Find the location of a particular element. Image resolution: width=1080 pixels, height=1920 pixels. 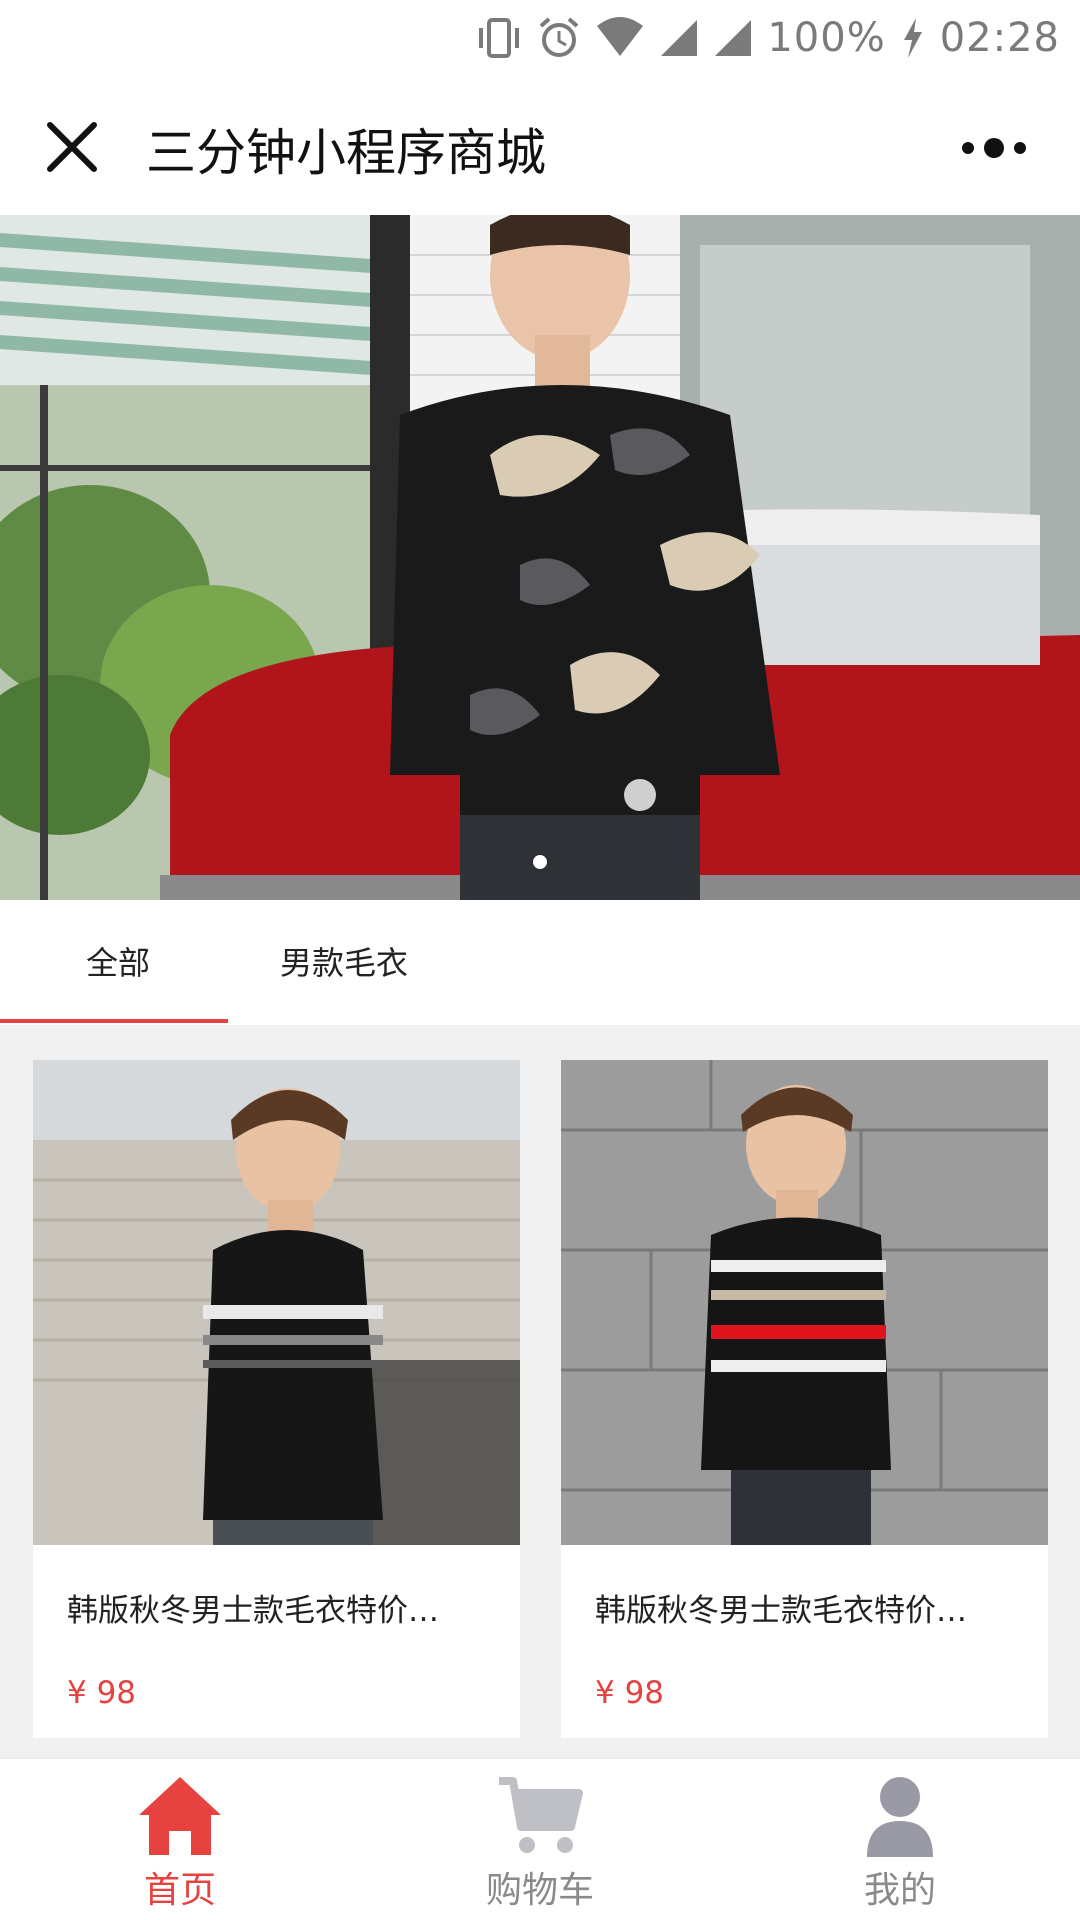

page-title: 三分钟小程序商城 is located at coordinates (346, 153).